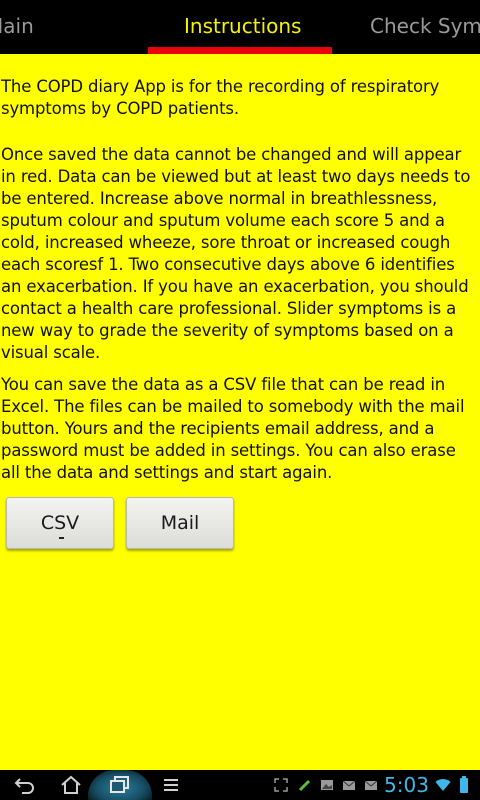  I want to click on recent-apps-icon, so click(120, 785).